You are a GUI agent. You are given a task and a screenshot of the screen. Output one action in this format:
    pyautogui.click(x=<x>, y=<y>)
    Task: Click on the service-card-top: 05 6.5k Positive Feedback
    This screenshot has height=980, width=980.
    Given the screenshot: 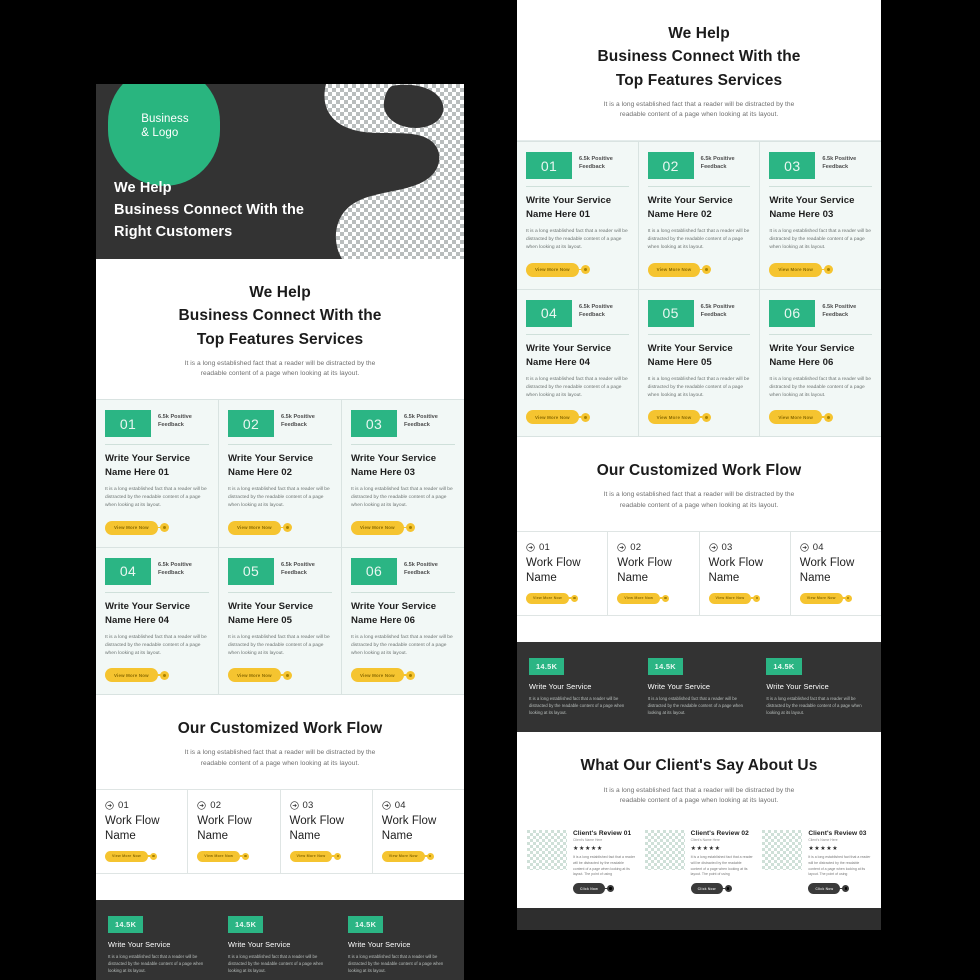 What is the action you would take?
    pyautogui.click(x=280, y=571)
    